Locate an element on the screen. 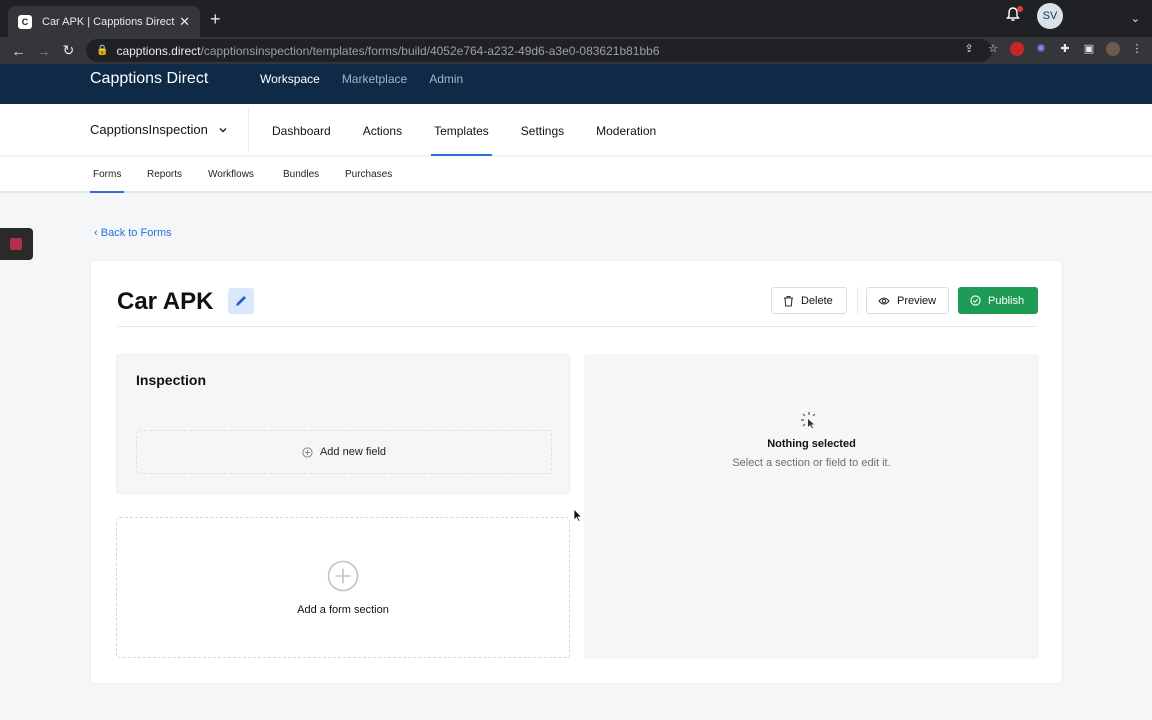  nav-dashboard: Dashboard is located at coordinates (301, 130).